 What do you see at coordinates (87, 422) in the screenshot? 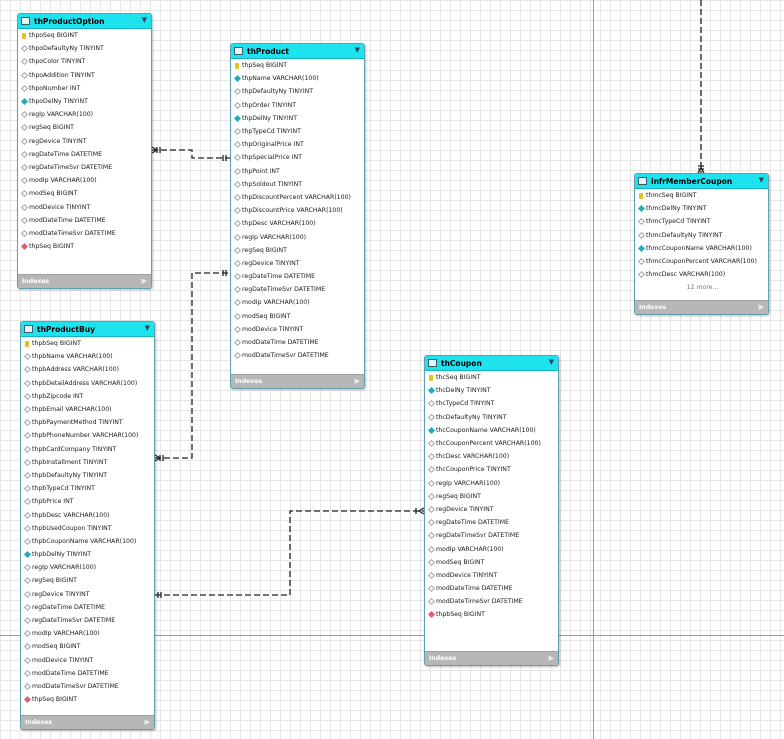
I see `column-row: thpbPaymentMethod TINYINT` at bounding box center [87, 422].